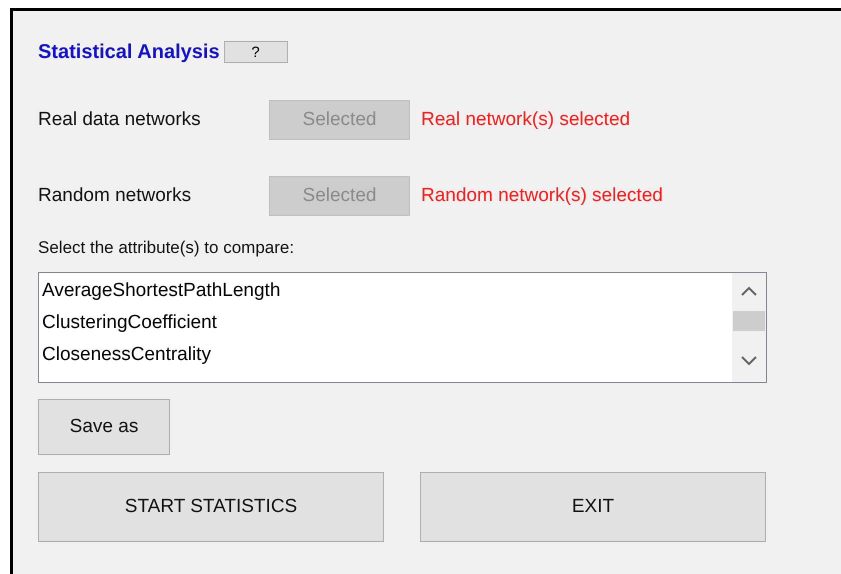  What do you see at coordinates (387, 291) in the screenshot?
I see `attribute-item: AverageShortestPathLength` at bounding box center [387, 291].